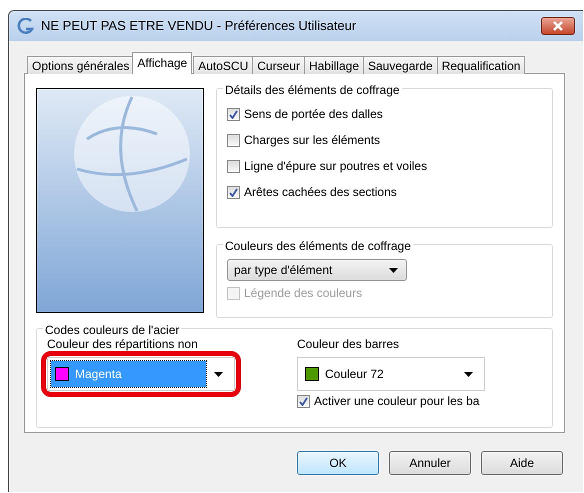  I want to click on tab: Options générales, so click(80, 65).